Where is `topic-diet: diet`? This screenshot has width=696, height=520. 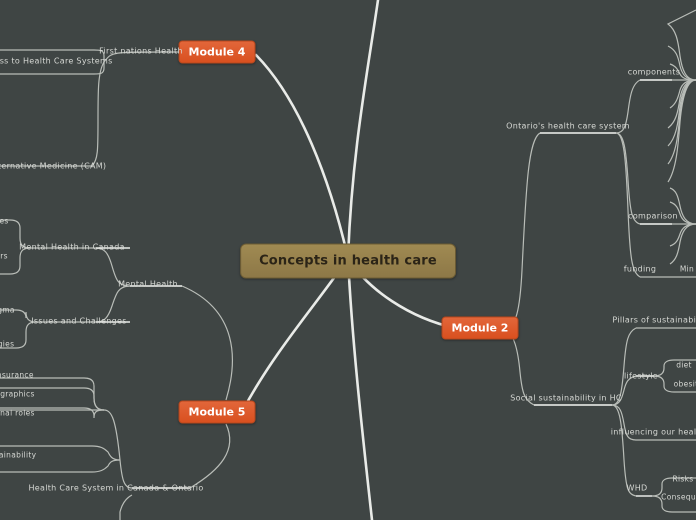 topic-diet: diet is located at coordinates (684, 366).